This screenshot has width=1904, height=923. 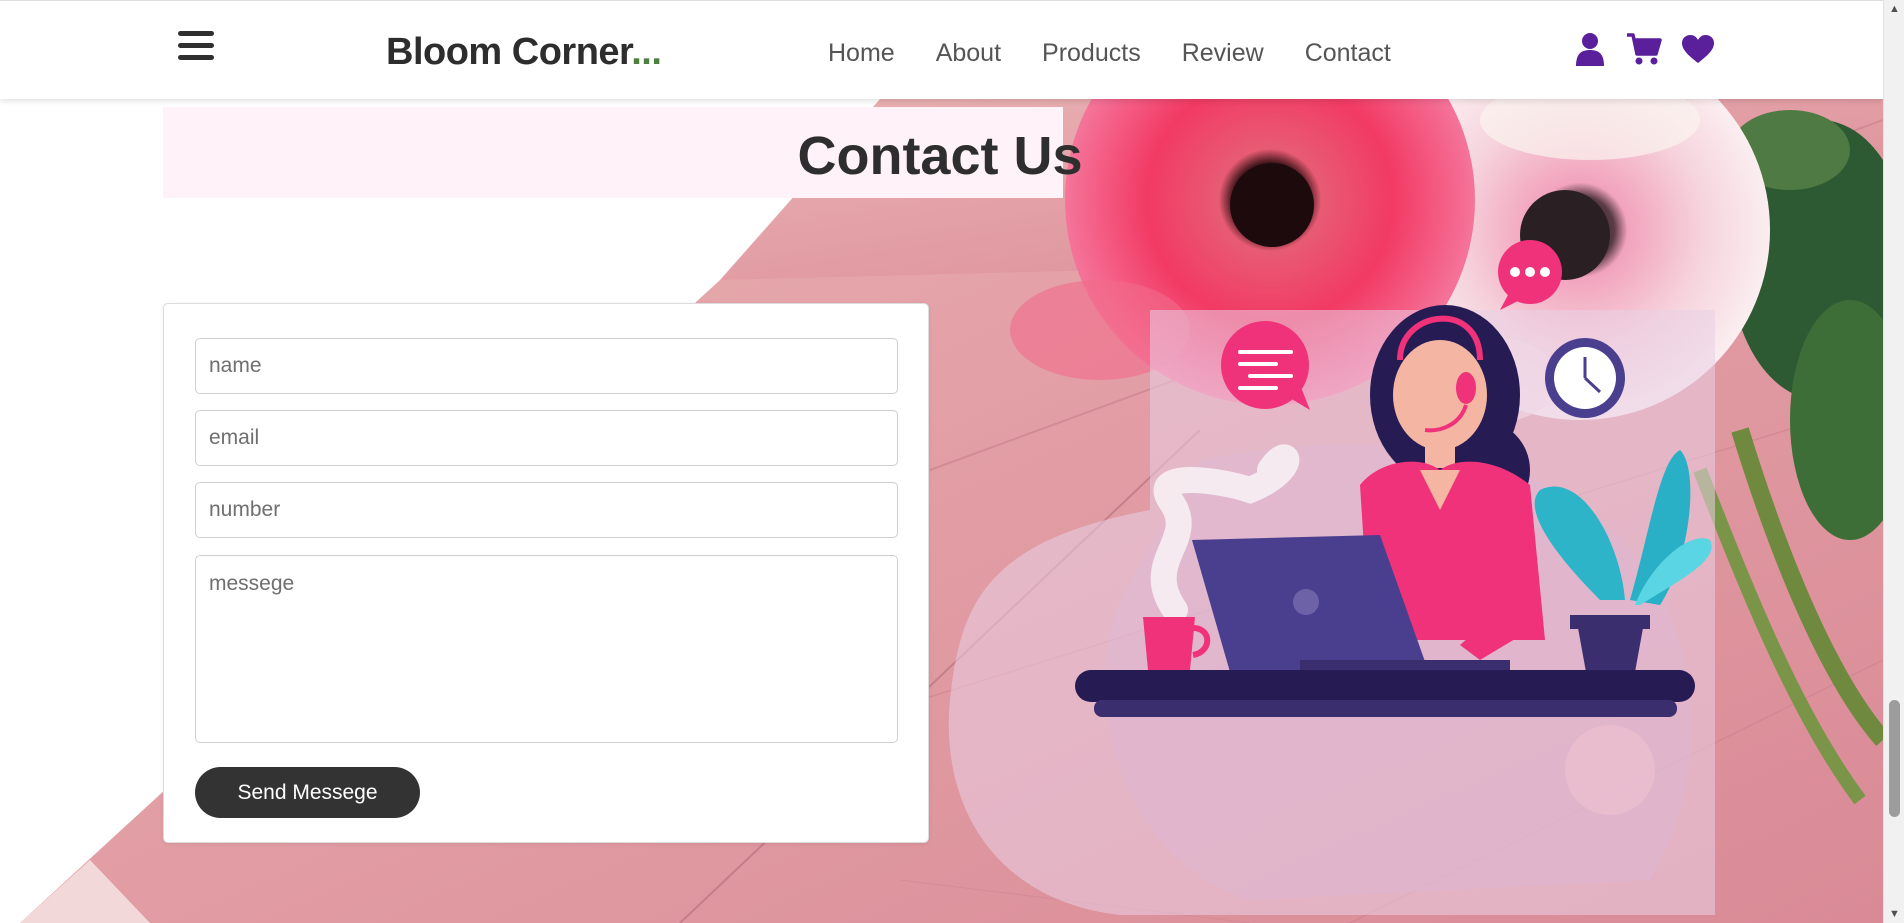 What do you see at coordinates (1894, 9) in the screenshot?
I see `scroll-up-arrow-icon: ▲` at bounding box center [1894, 9].